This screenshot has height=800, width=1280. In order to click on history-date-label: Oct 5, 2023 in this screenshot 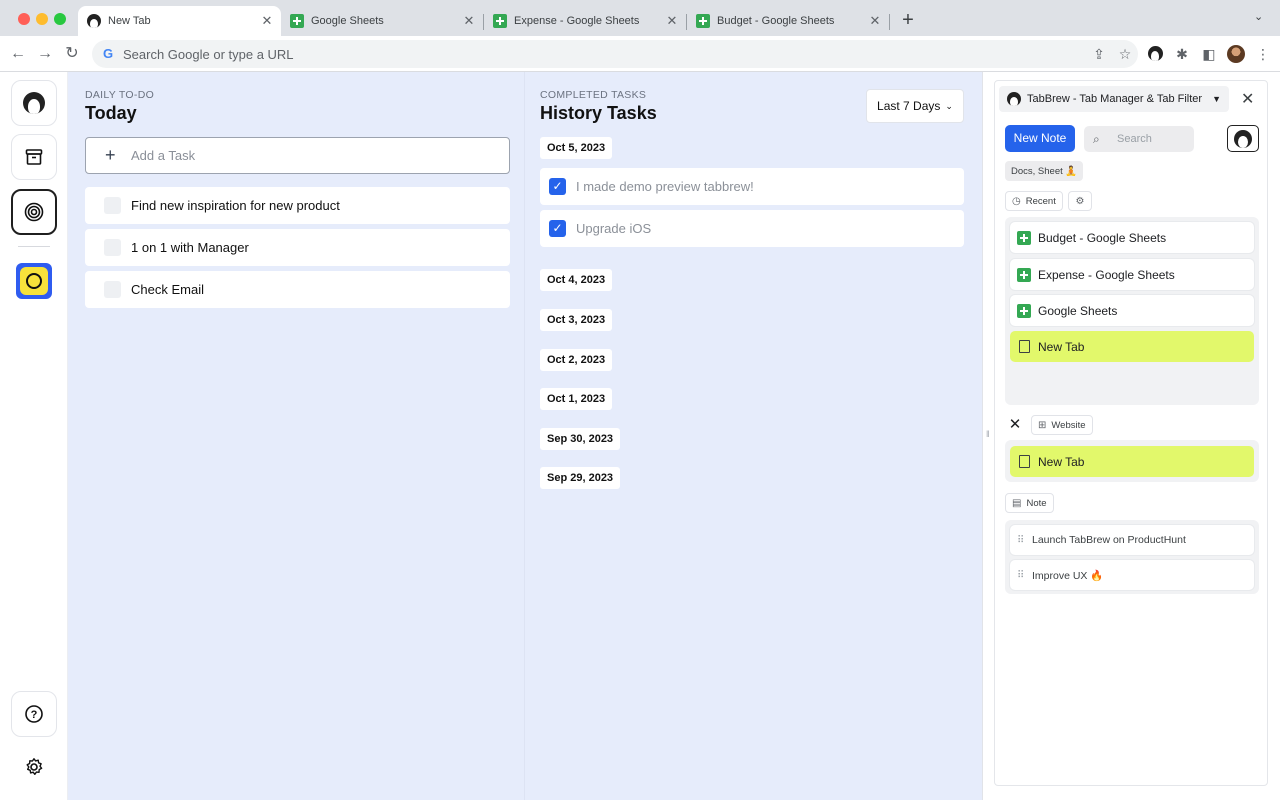, I will do `click(576, 148)`.